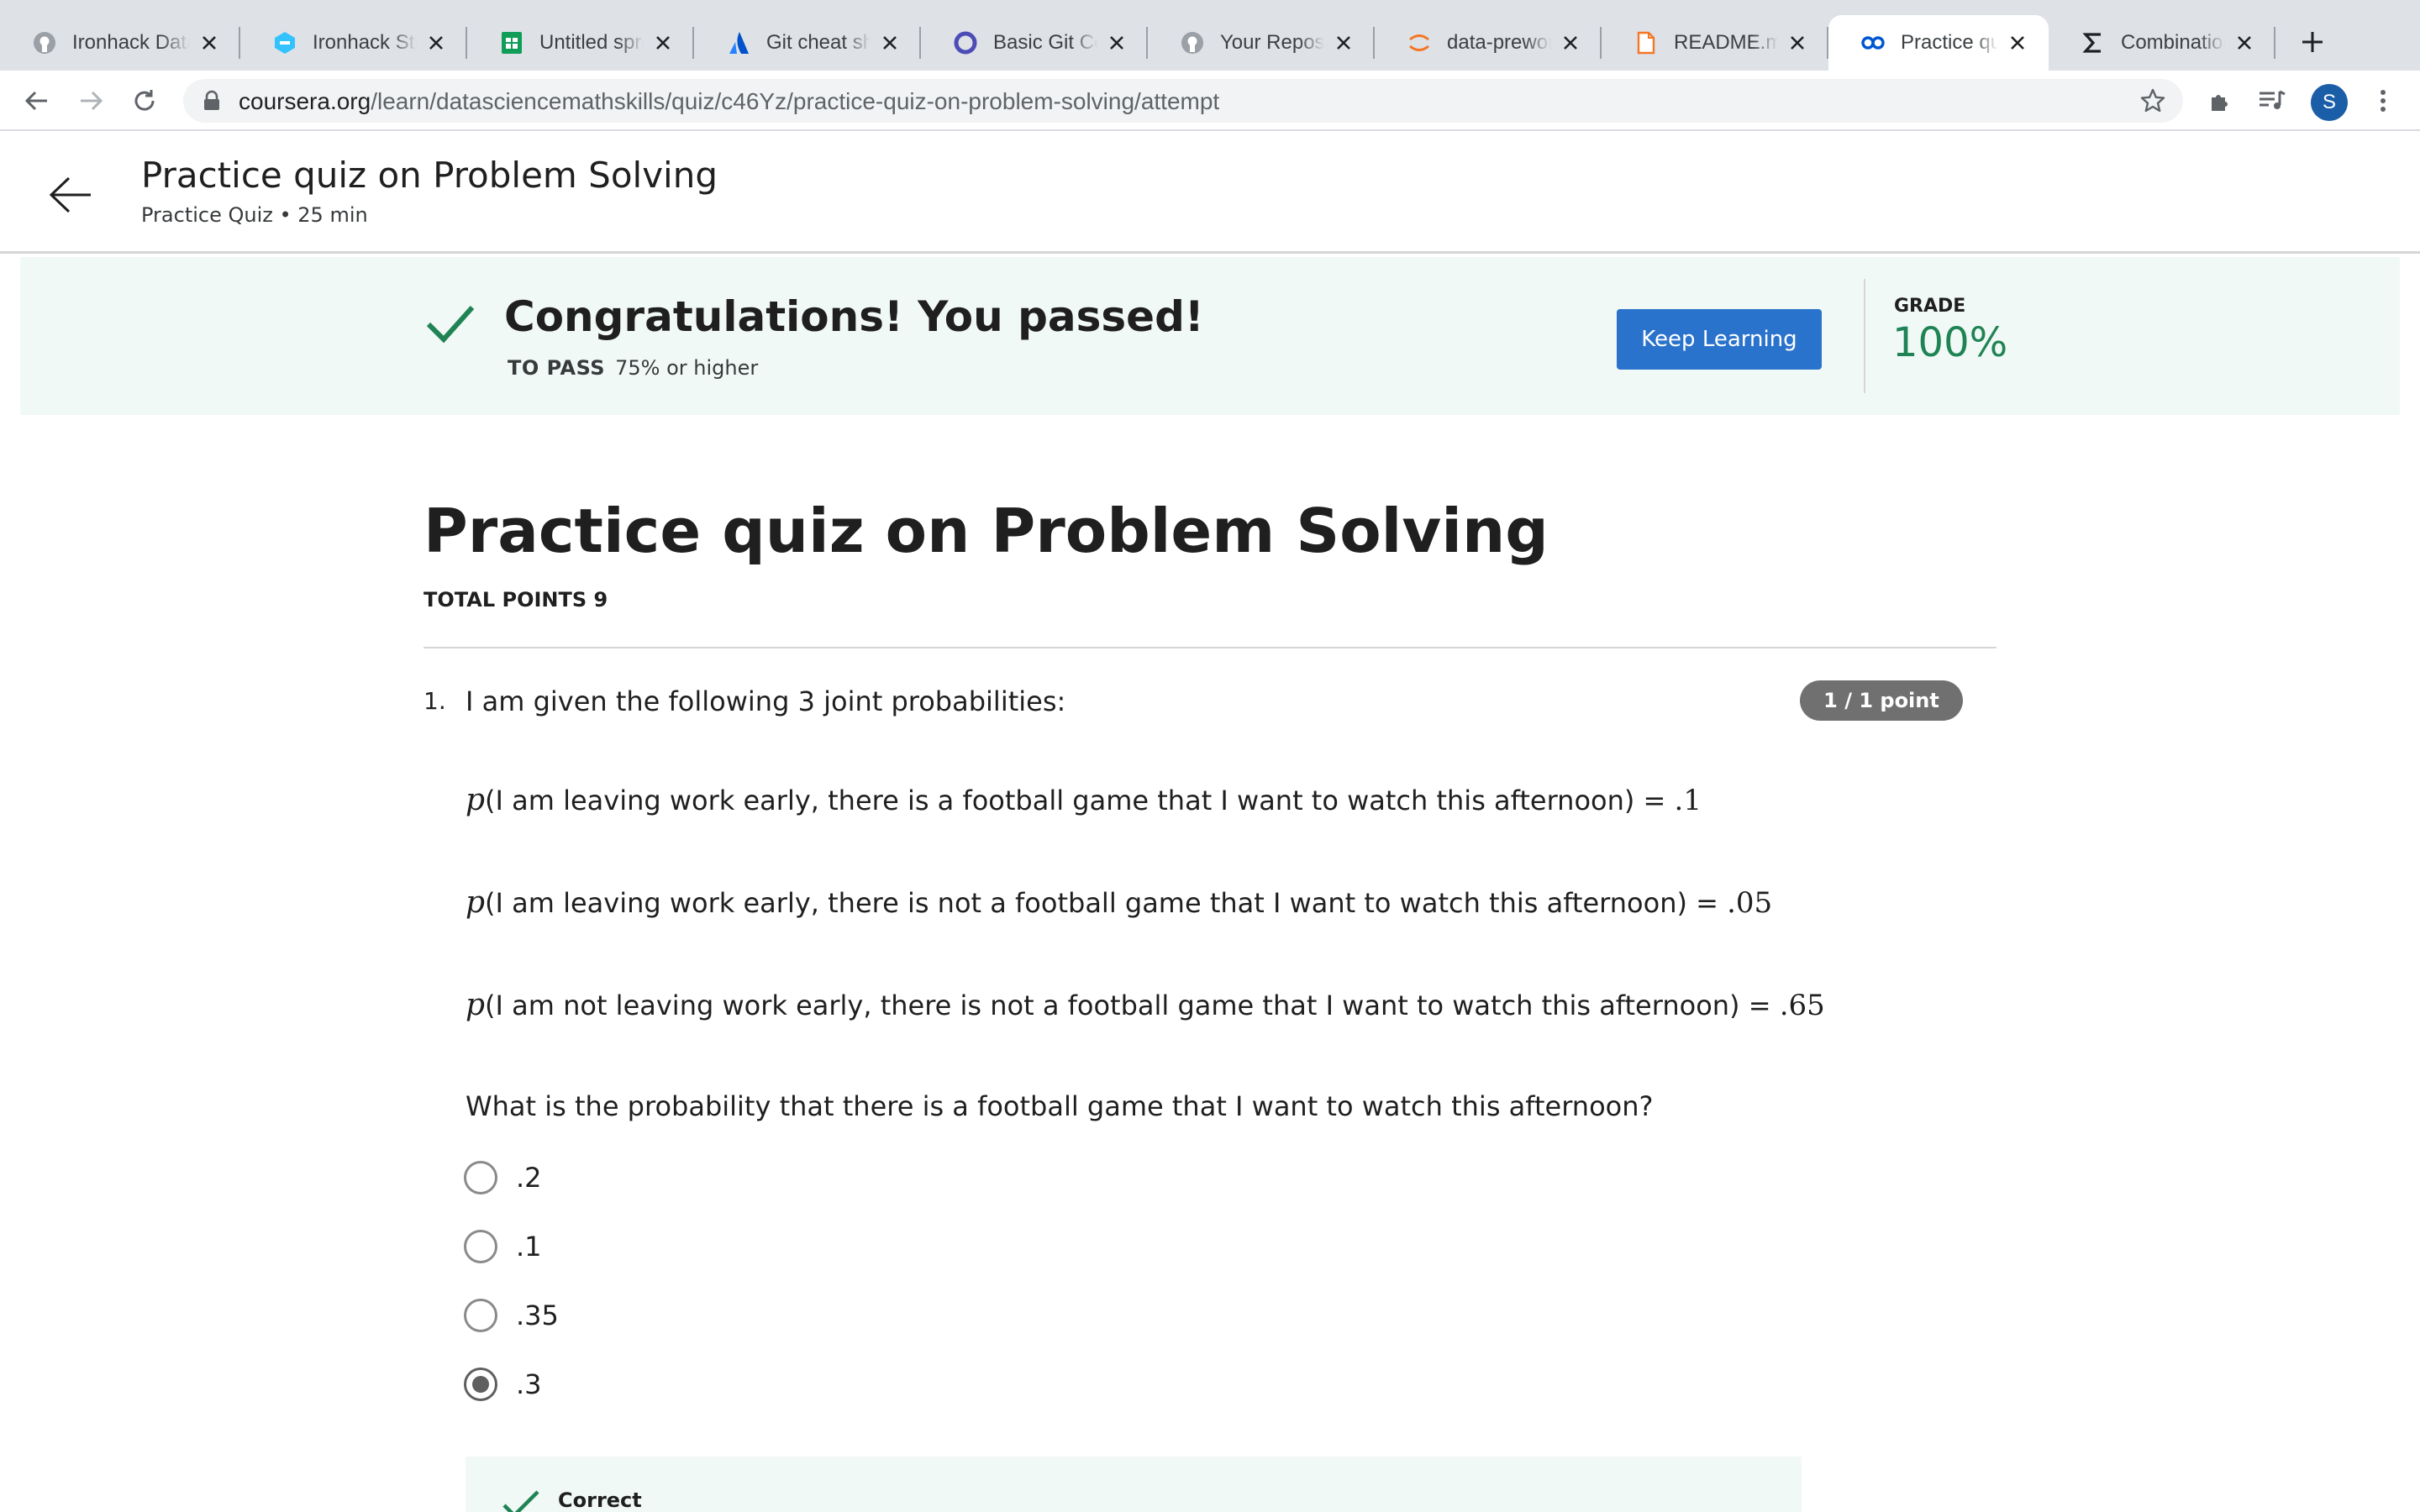 This screenshot has width=2420, height=1512. I want to click on points-badge: 1 / 1 point, so click(1881, 700).